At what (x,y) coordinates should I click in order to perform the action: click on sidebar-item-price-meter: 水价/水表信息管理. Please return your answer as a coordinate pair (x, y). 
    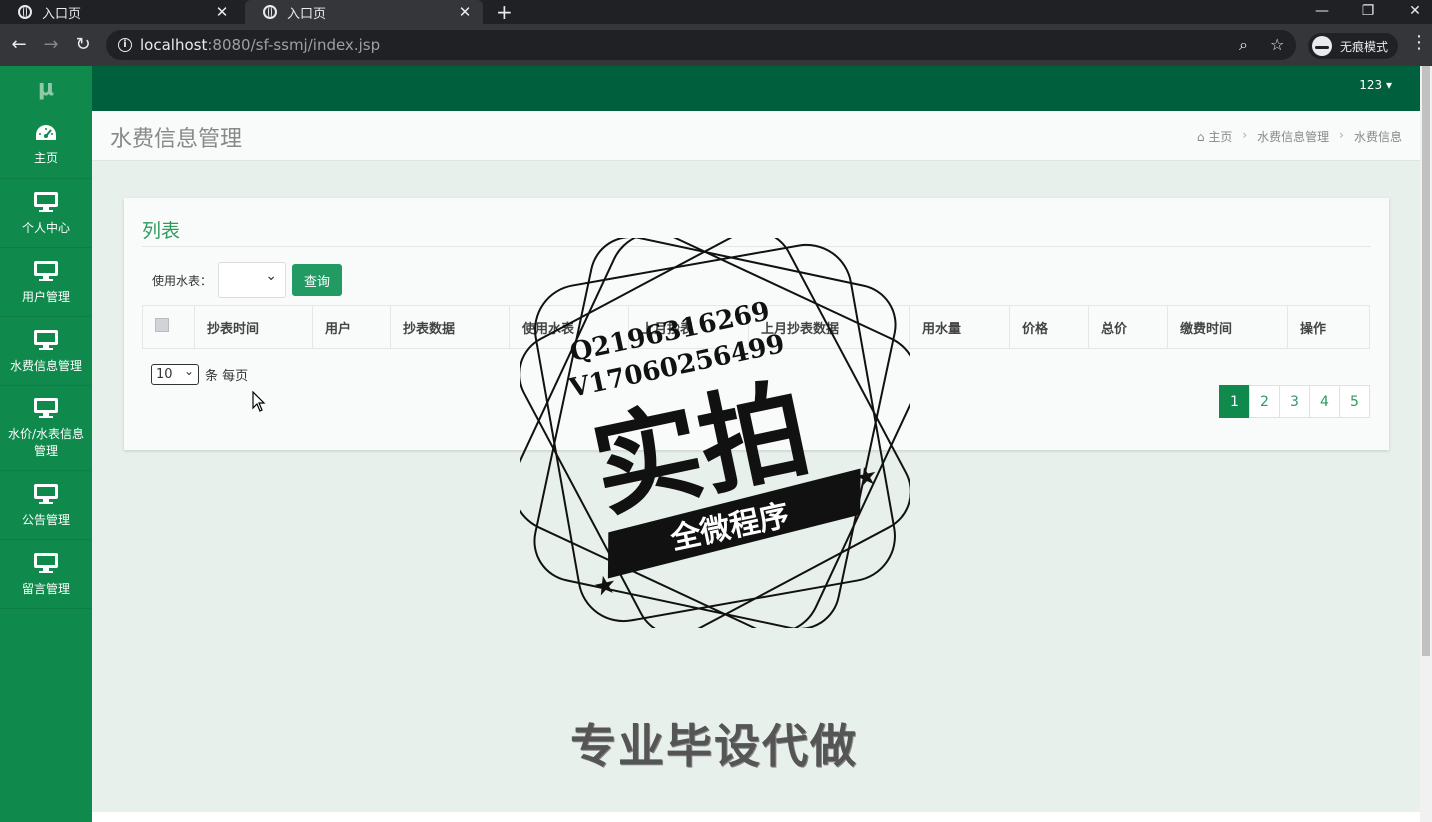
    Looking at the image, I should click on (46, 428).